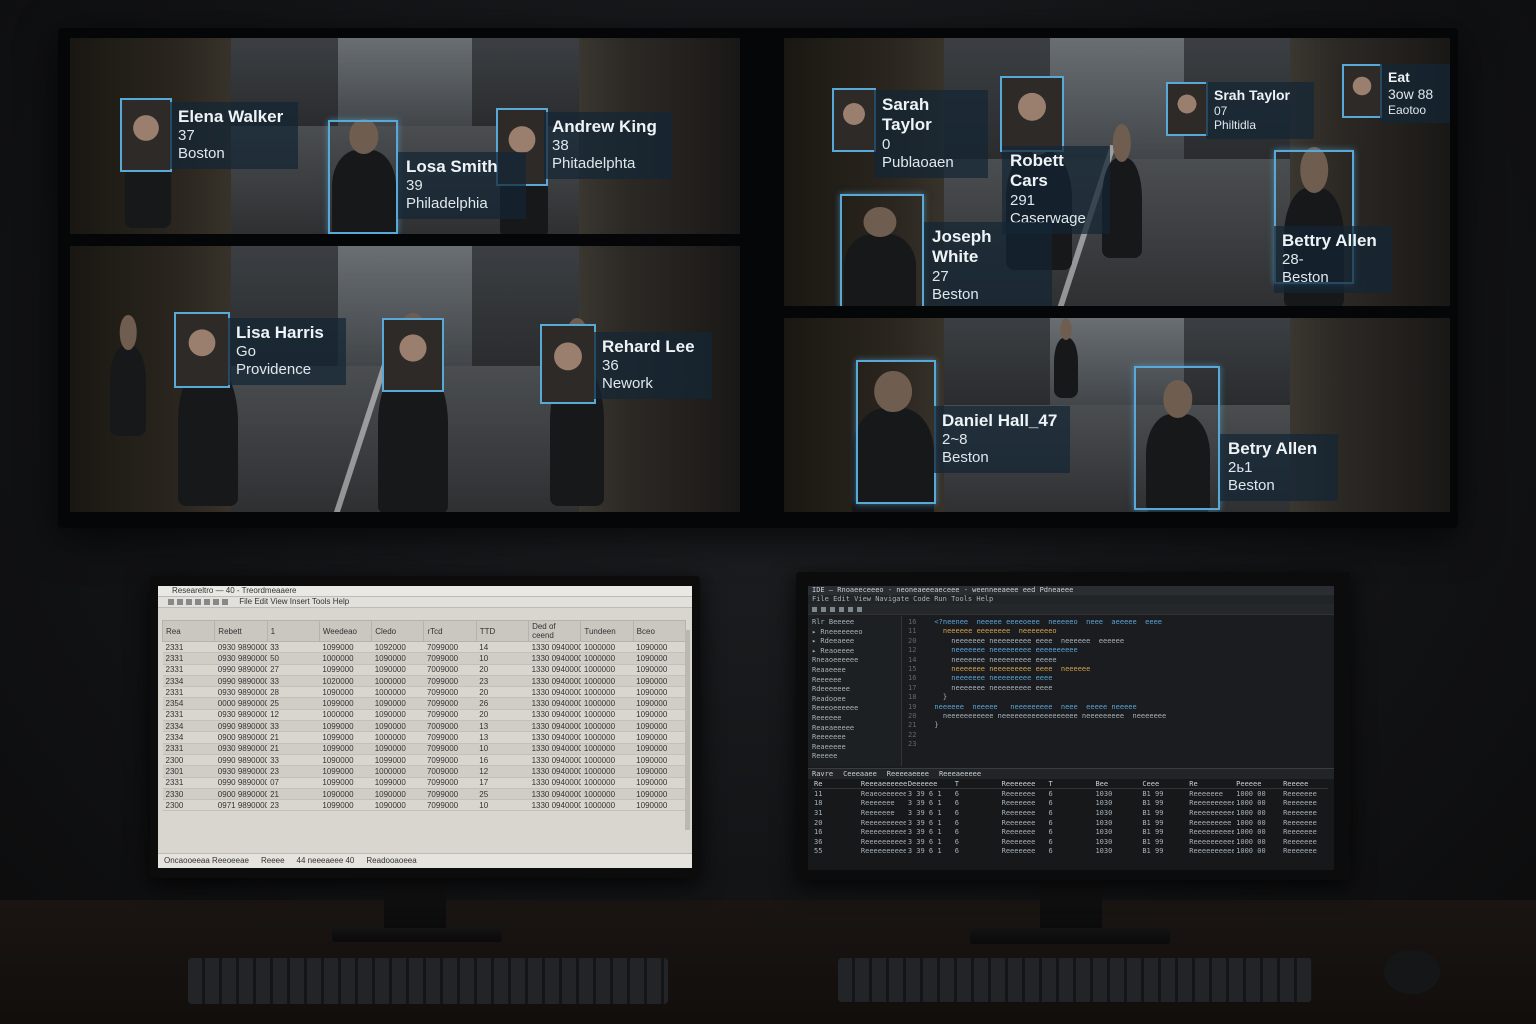 The height and width of the screenshot is (1024, 1536). Describe the element at coordinates (171, 601) in the screenshot. I see `new-icon` at that location.